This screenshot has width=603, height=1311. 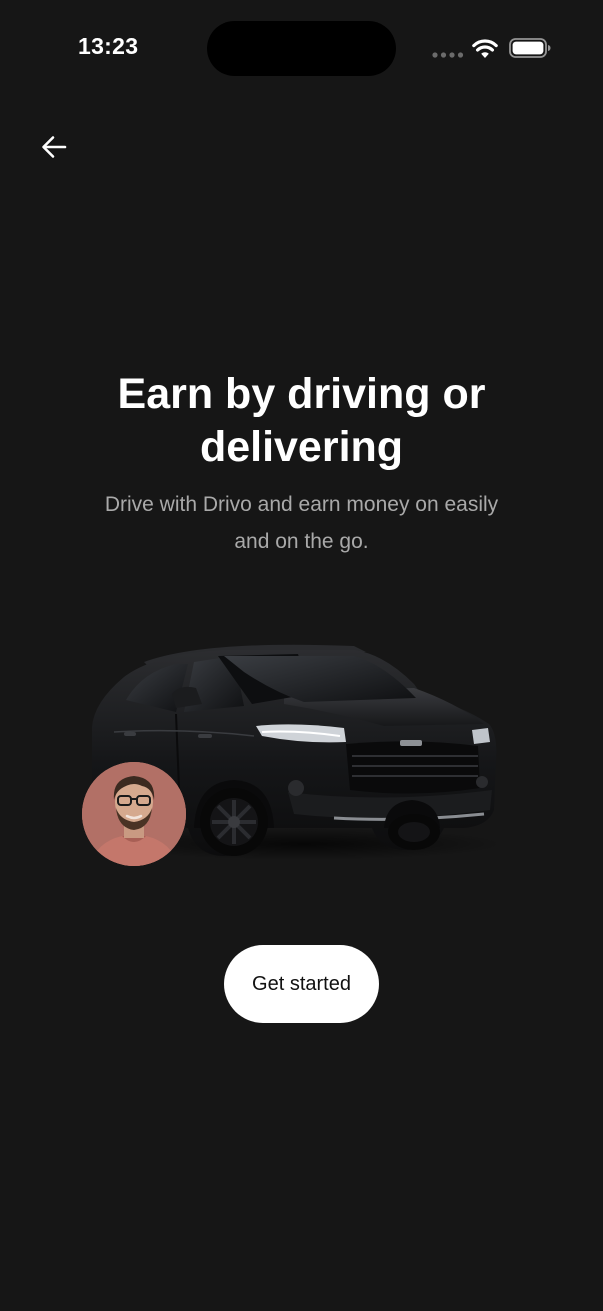 I want to click on get-started-button: Get started, so click(x=301, y=984).